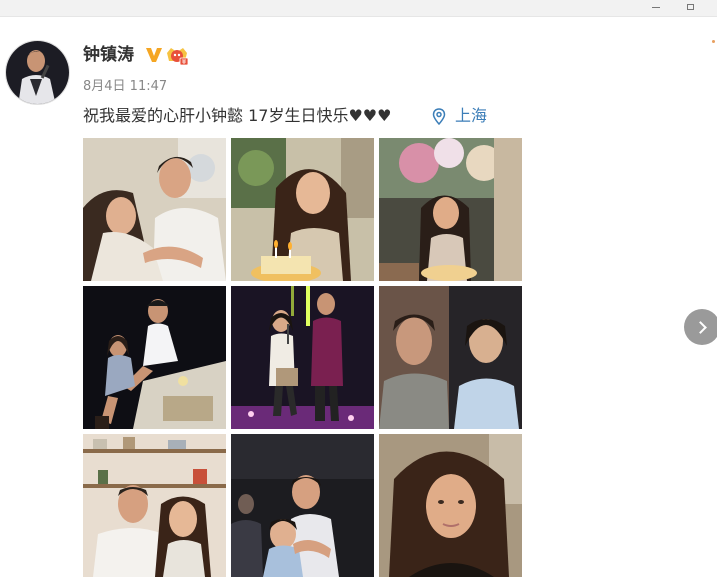 The width and height of the screenshot is (717, 586). I want to click on photo-old-and-young-portraits, so click(450, 357).